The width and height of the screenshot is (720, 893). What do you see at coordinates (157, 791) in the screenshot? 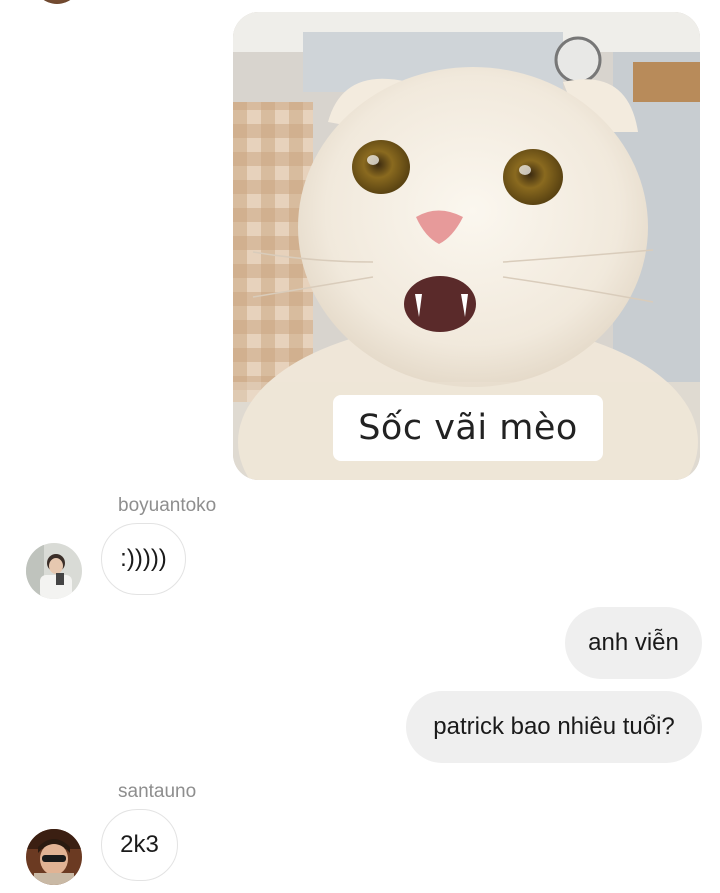
I see `sender-name: santauno` at bounding box center [157, 791].